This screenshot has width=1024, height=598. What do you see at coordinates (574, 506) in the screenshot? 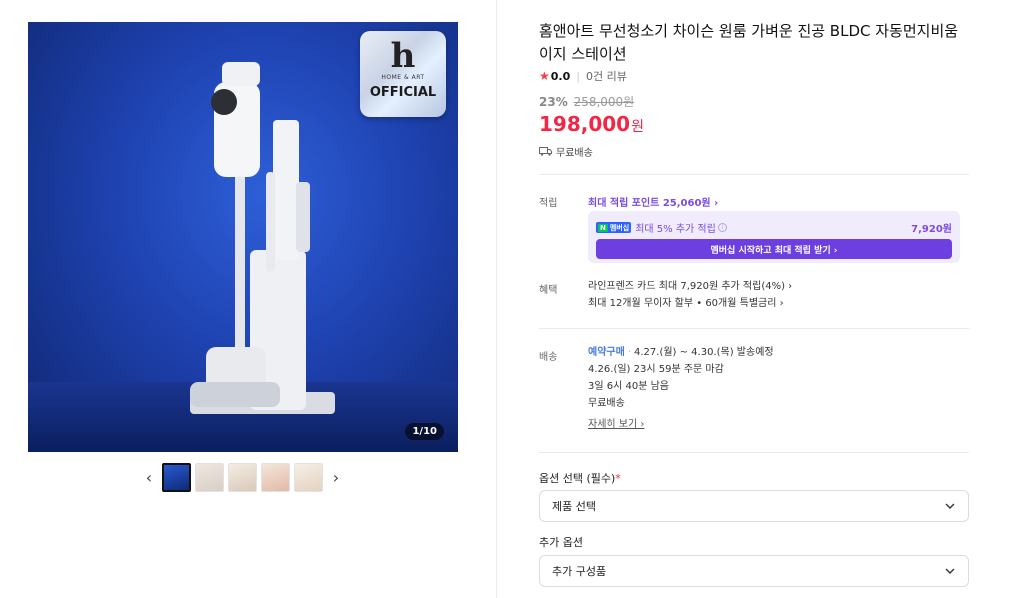
I see `product-option-value: 제품 선택` at bounding box center [574, 506].